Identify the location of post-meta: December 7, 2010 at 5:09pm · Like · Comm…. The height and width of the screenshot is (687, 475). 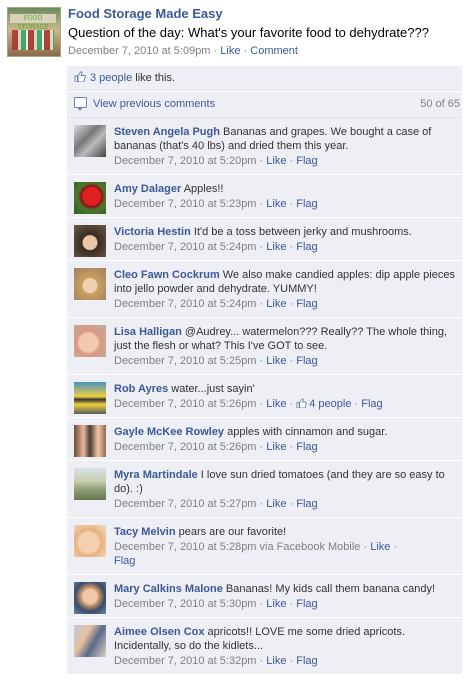
(183, 51).